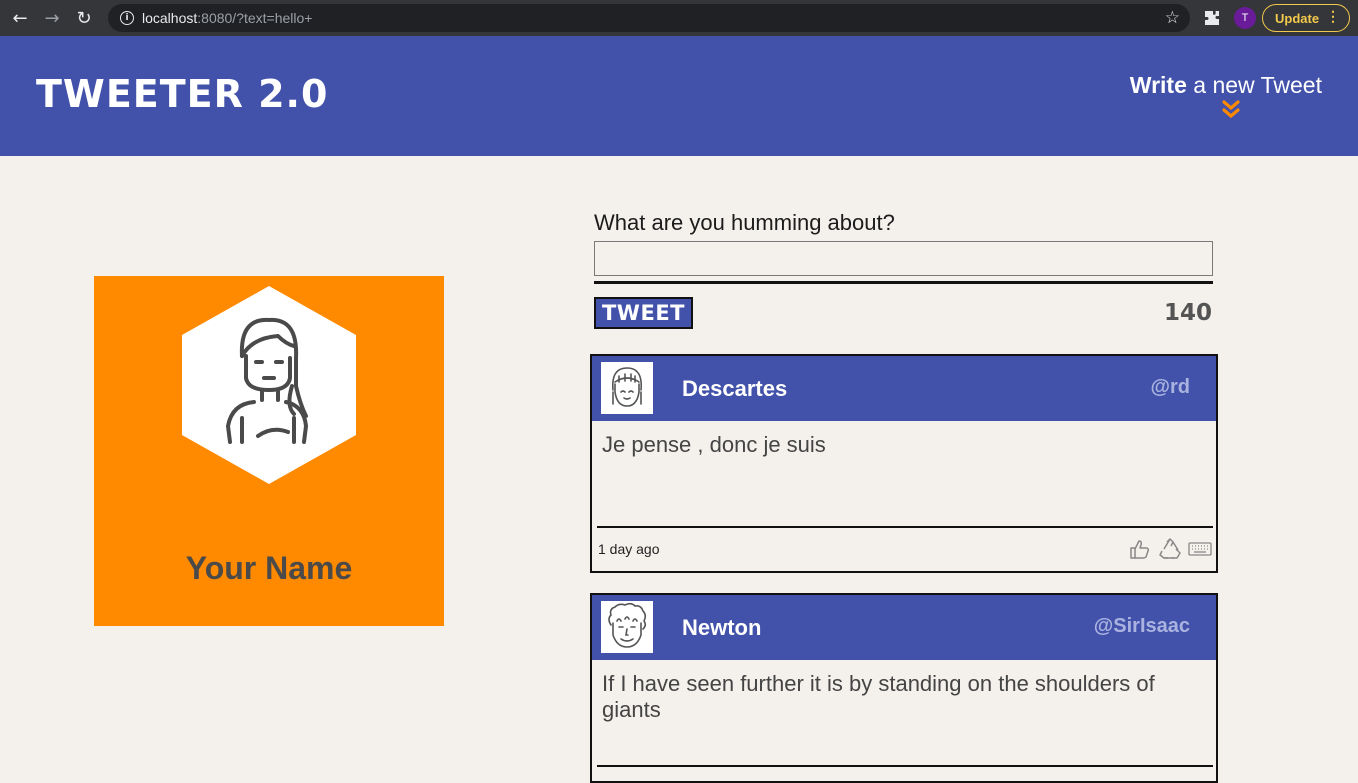 This screenshot has height=783, width=1358. Describe the element at coordinates (649, 18) in the screenshot. I see `address-bar: i localhost:8080/?text=hello+ ☆` at that location.